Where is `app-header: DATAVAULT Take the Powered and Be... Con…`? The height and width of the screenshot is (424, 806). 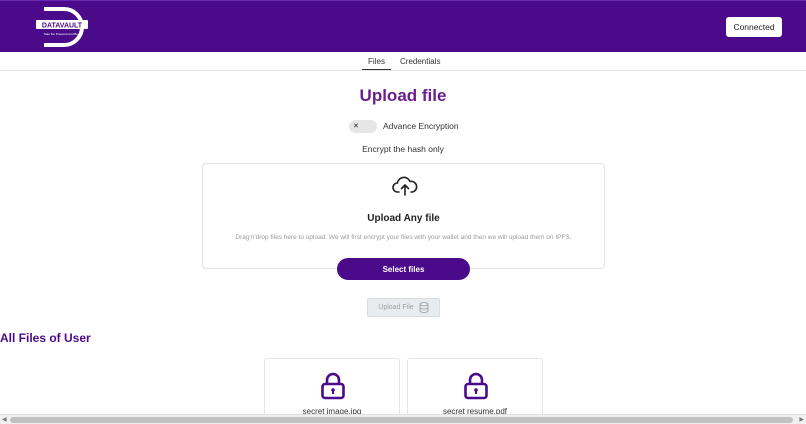
app-header: DATAVAULT Take the Powered and Be... Con… is located at coordinates (403, 26).